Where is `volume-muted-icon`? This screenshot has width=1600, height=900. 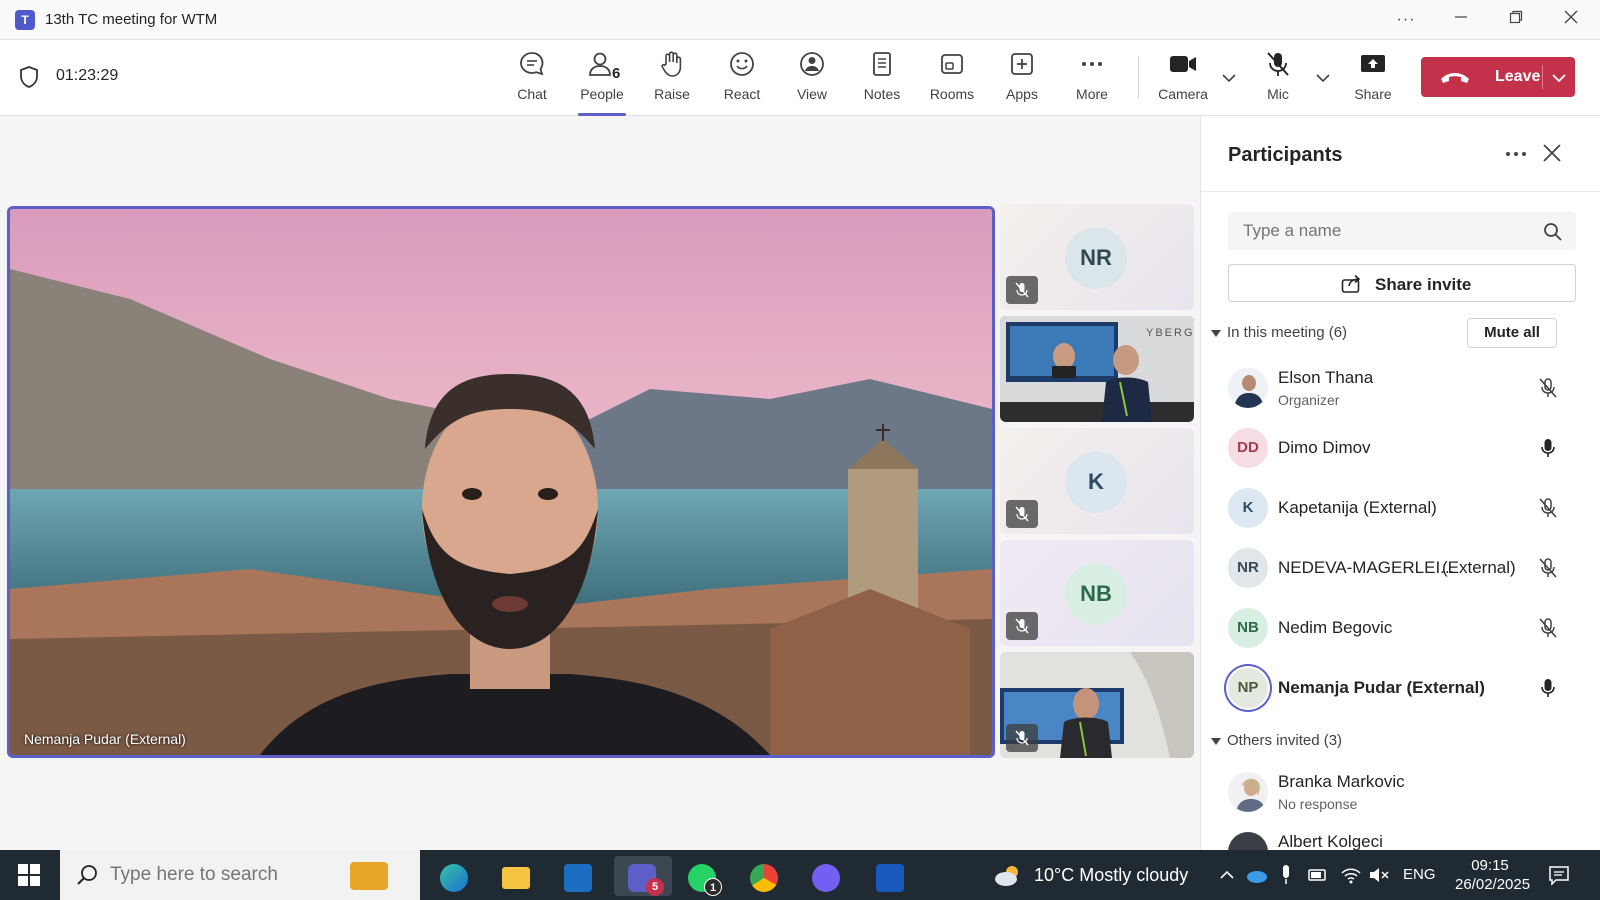
volume-muted-icon is located at coordinates (1379, 875).